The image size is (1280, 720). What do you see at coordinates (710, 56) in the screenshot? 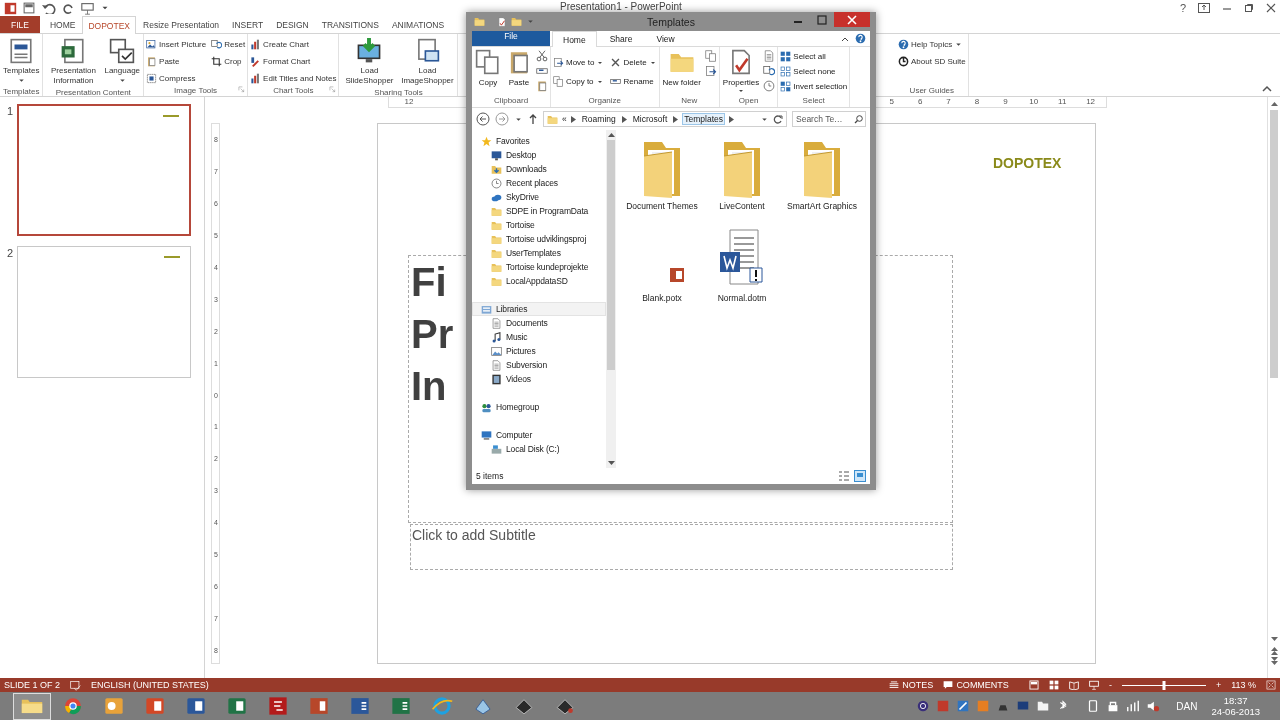
I see `new-item-icon` at bounding box center [710, 56].